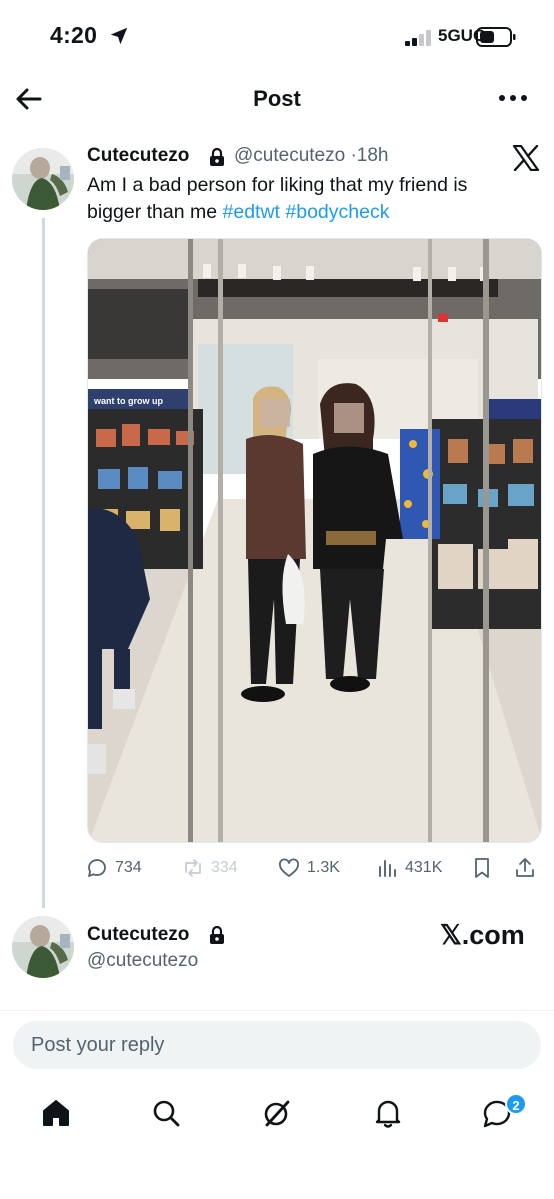 This screenshot has width=554, height=1199. I want to click on page-title: Post, so click(277, 98).